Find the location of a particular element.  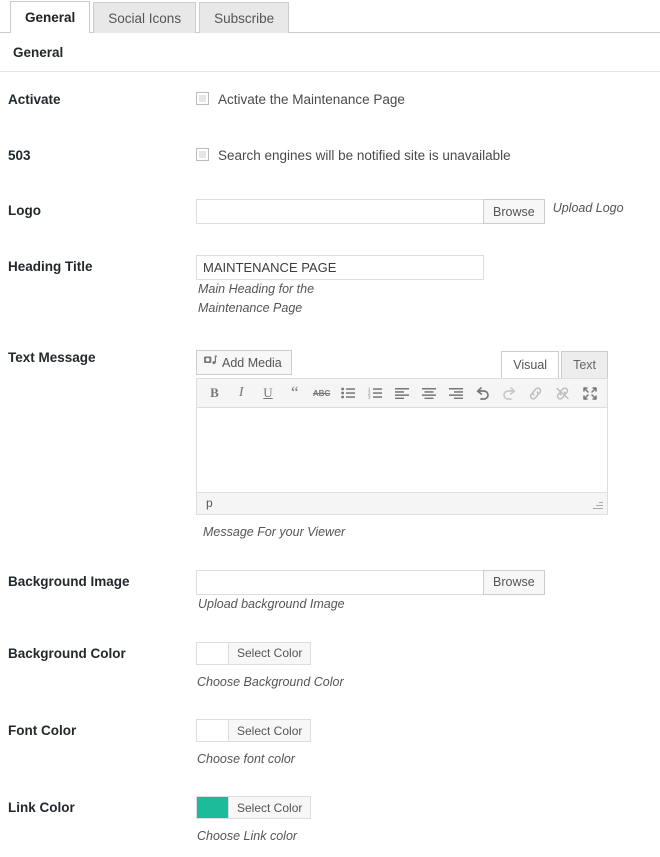

activate-checkbox-label: Activate the Maintenance Page is located at coordinates (311, 99).